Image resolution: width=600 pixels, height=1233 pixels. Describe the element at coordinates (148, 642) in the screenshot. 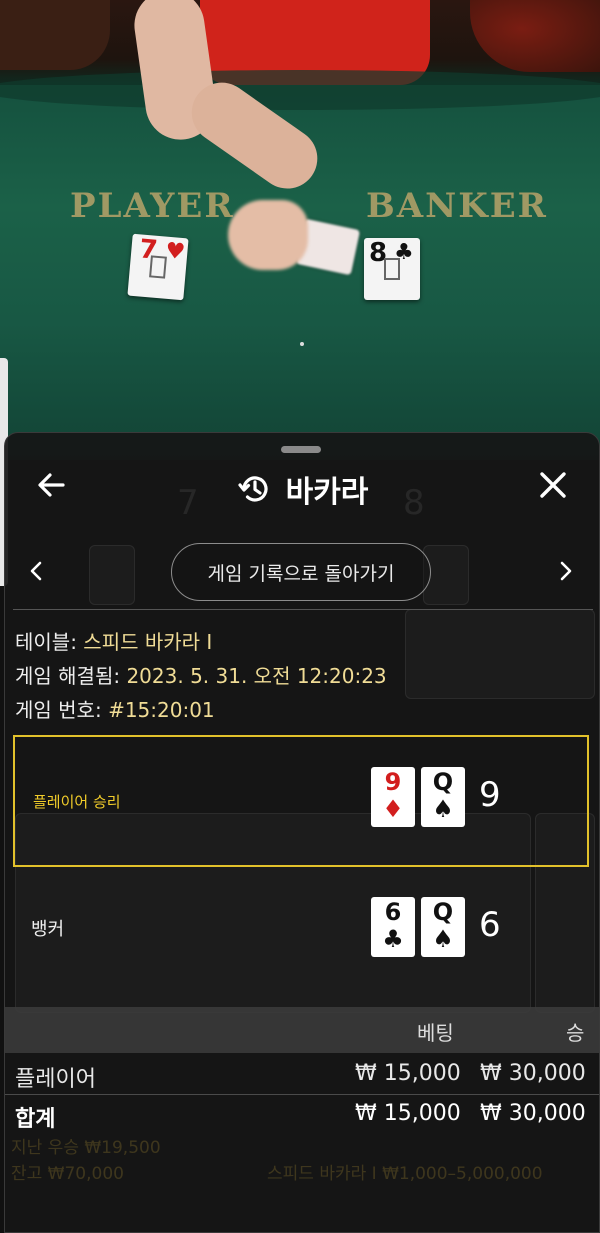

I see `table-info-value: 스피드 바카라 I` at that location.